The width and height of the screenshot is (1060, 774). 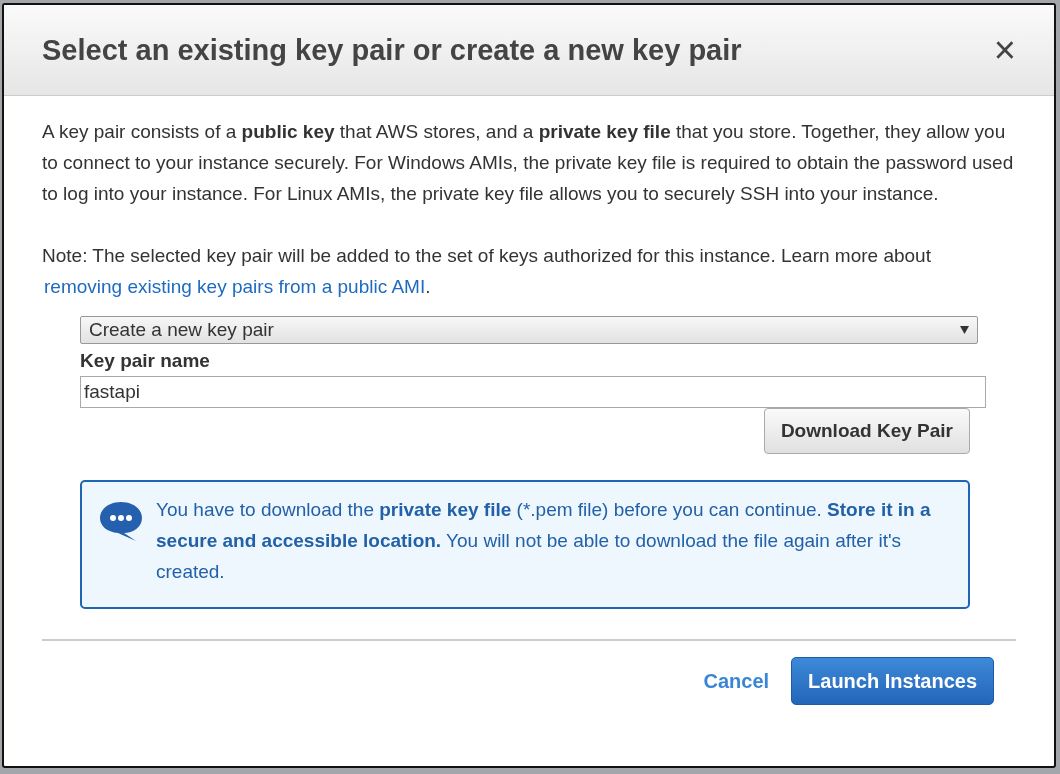 I want to click on cancel-link: Cancel, so click(x=736, y=681).